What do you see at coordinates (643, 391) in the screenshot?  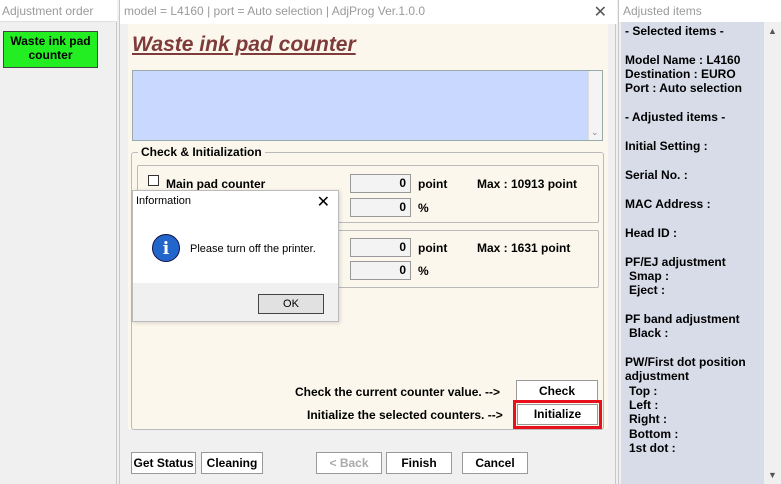 I see `top-line: Top :` at bounding box center [643, 391].